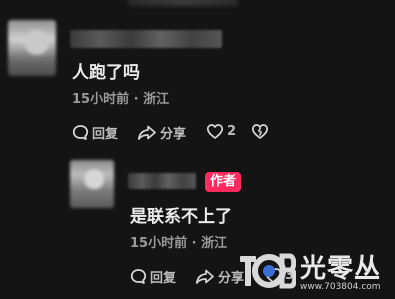 The width and height of the screenshot is (395, 299). Describe the element at coordinates (181, 217) in the screenshot. I see `reply-text: 是联系不上了` at that location.